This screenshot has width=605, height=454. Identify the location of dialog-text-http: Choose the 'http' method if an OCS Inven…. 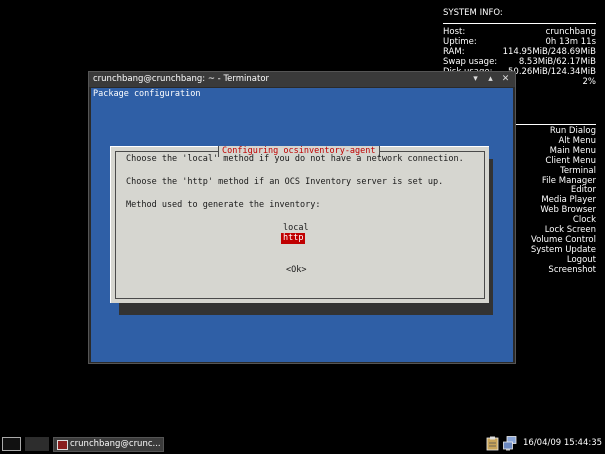
(285, 182).